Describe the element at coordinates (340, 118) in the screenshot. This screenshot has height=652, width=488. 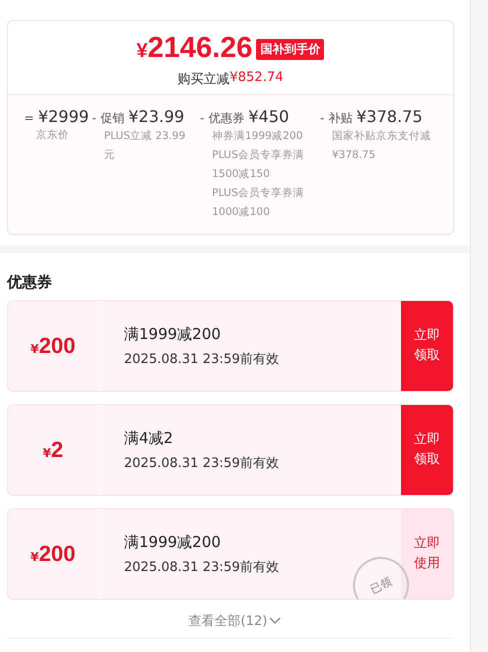
I see `price-label: 补贴` at that location.